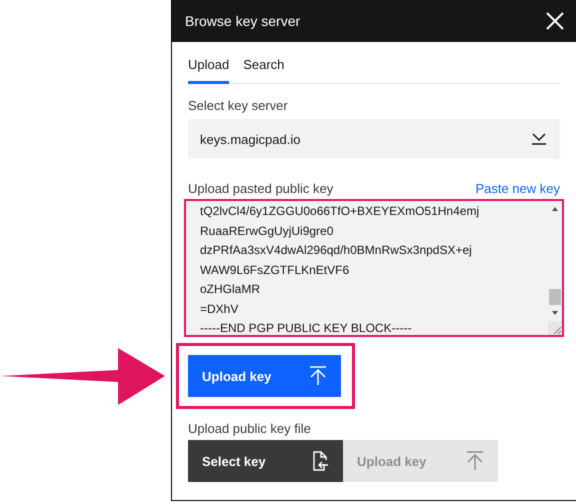 The height and width of the screenshot is (504, 576). Describe the element at coordinates (250, 428) in the screenshot. I see `field-label: Upload public key file` at that location.